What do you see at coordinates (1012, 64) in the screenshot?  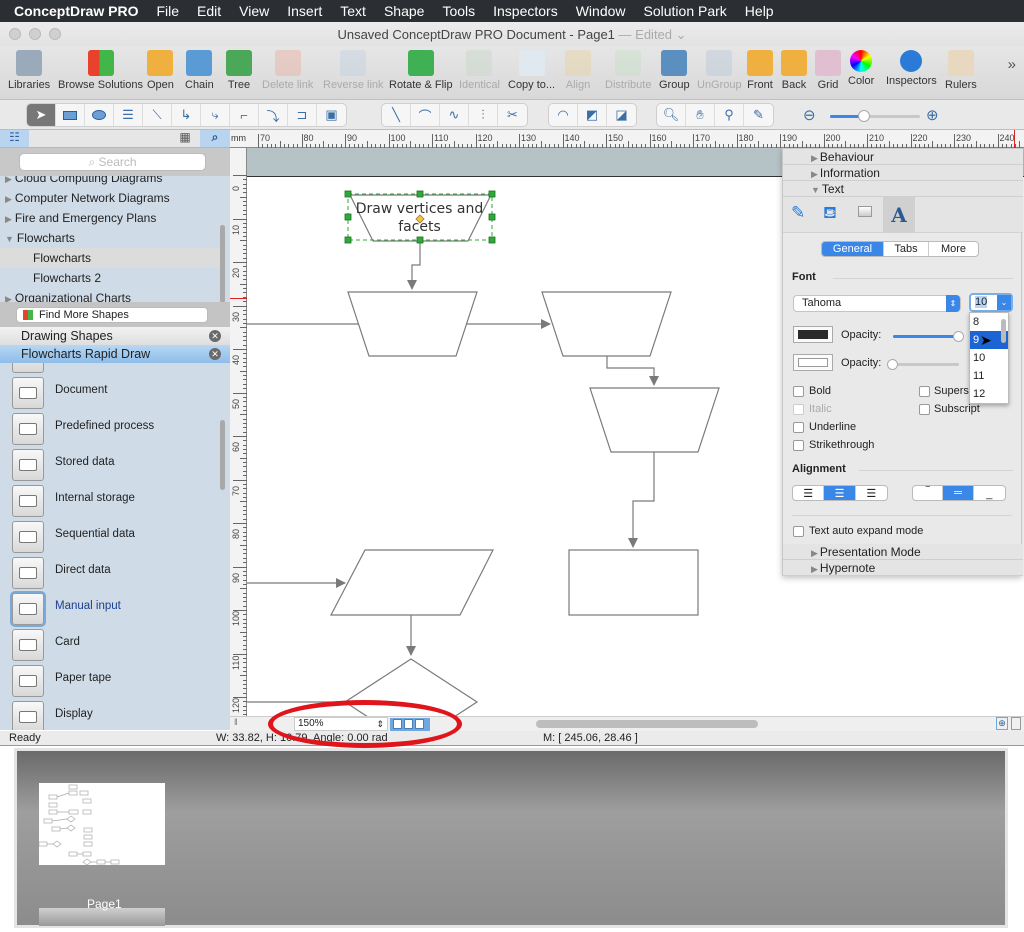 I see `toolbar-overflow-button: »` at bounding box center [1012, 64].